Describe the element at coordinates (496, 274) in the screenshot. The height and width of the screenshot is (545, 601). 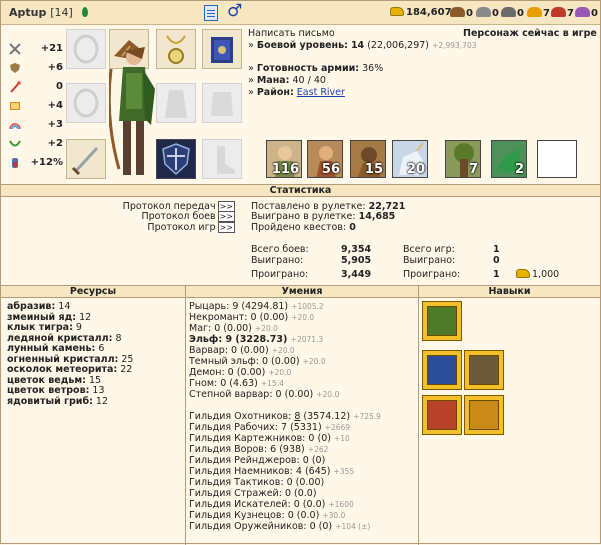
I see `games-lost-value: 1` at that location.